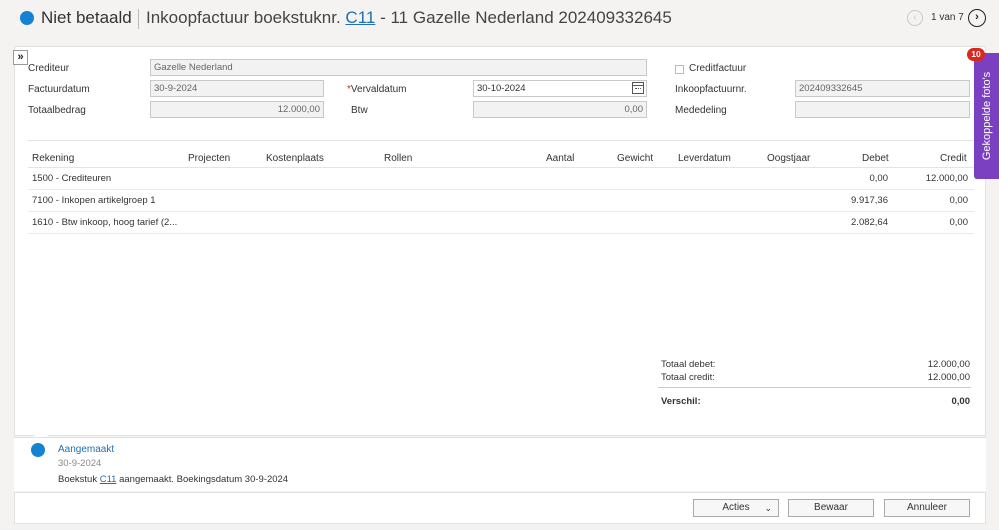 Image resolution: width=999 pixels, height=530 pixels. What do you see at coordinates (237, 109) in the screenshot?
I see `totaalbedrag-field: 12.000,00` at bounding box center [237, 109].